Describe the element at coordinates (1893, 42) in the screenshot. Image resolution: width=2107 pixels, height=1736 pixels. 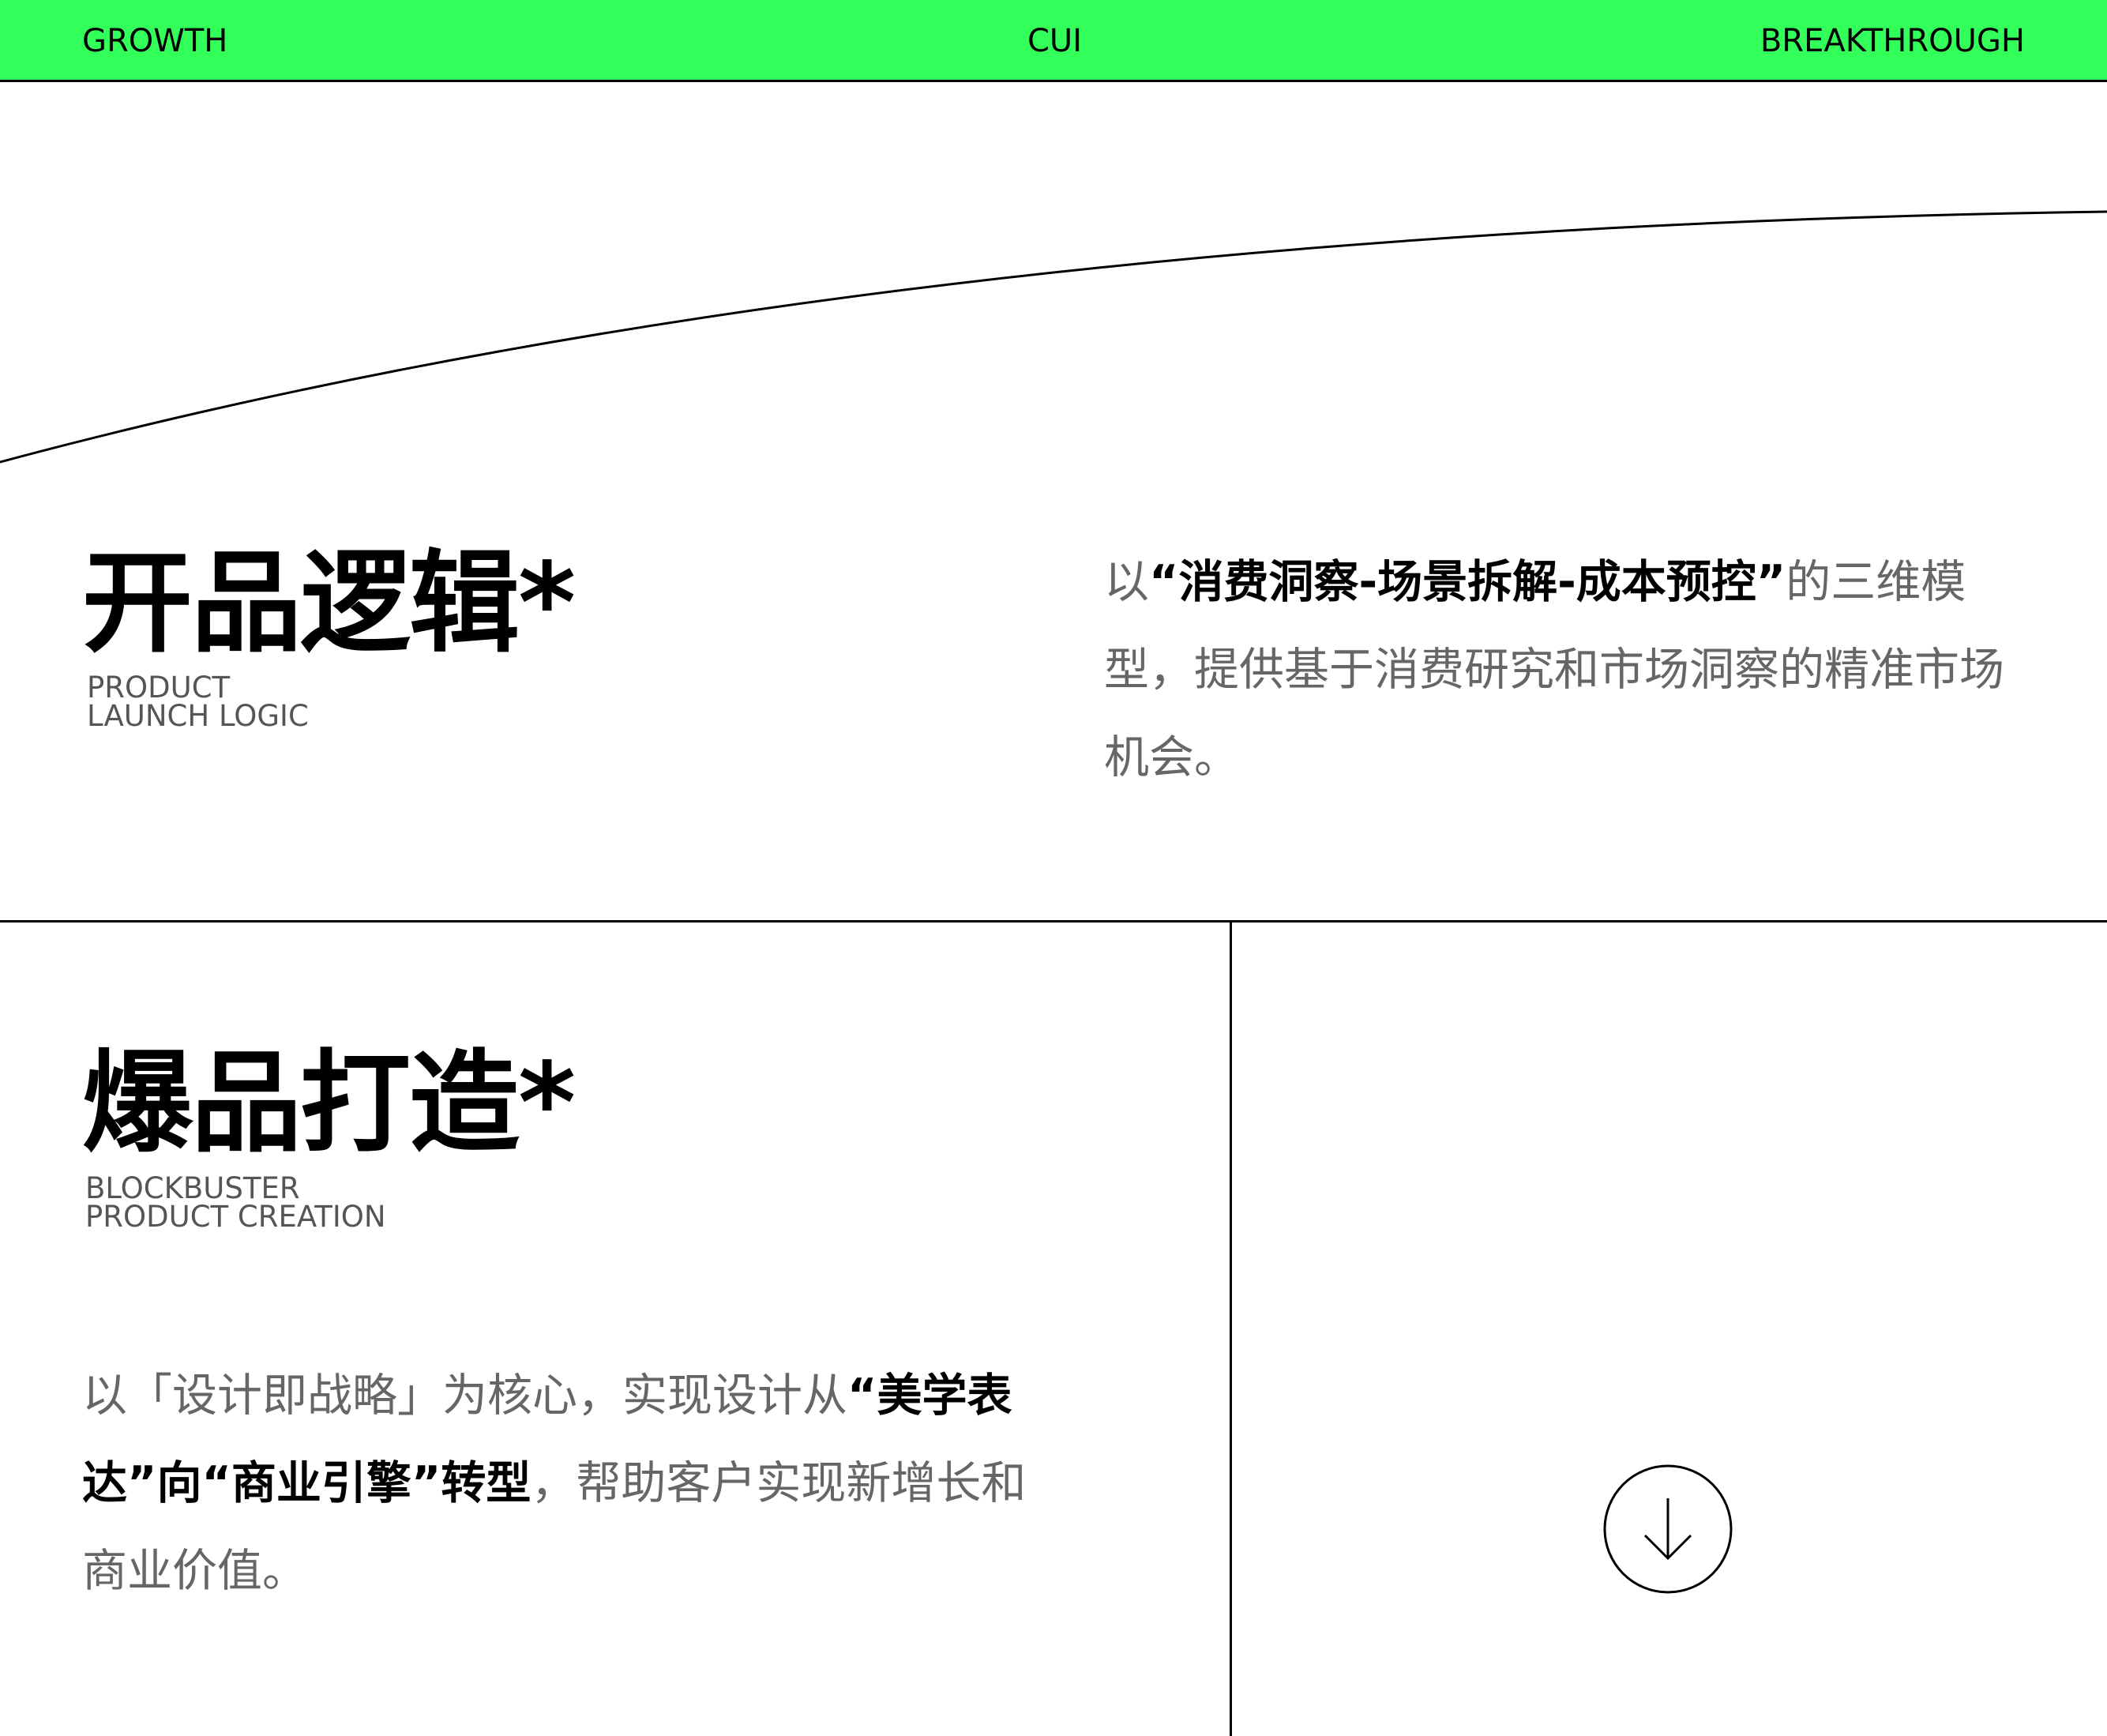
I see `nav-breakthrough: BREAKTHROUGH` at that location.